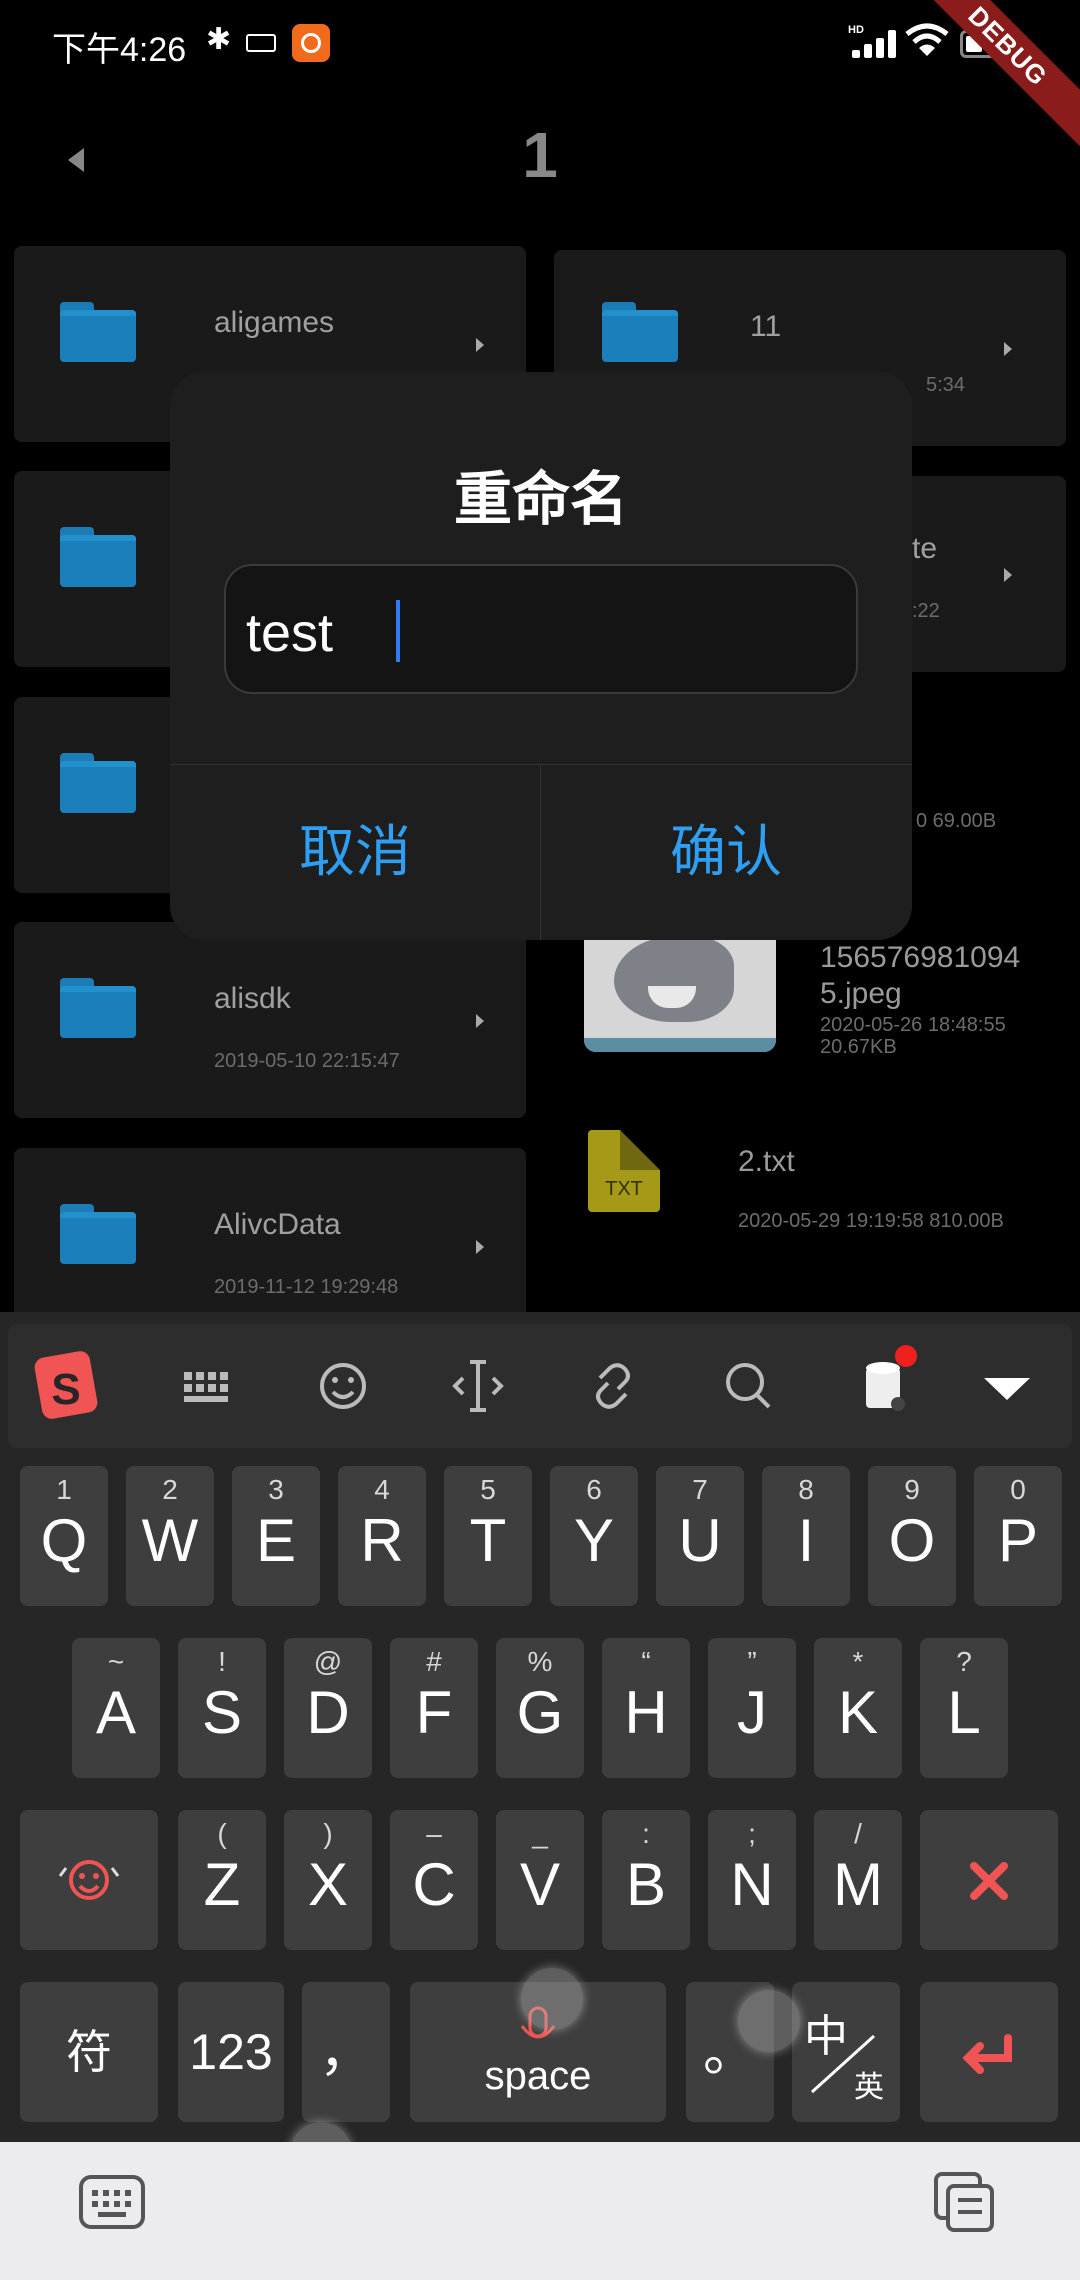 This screenshot has width=1080, height=2280. I want to click on key-v: _ V, so click(540, 1880).